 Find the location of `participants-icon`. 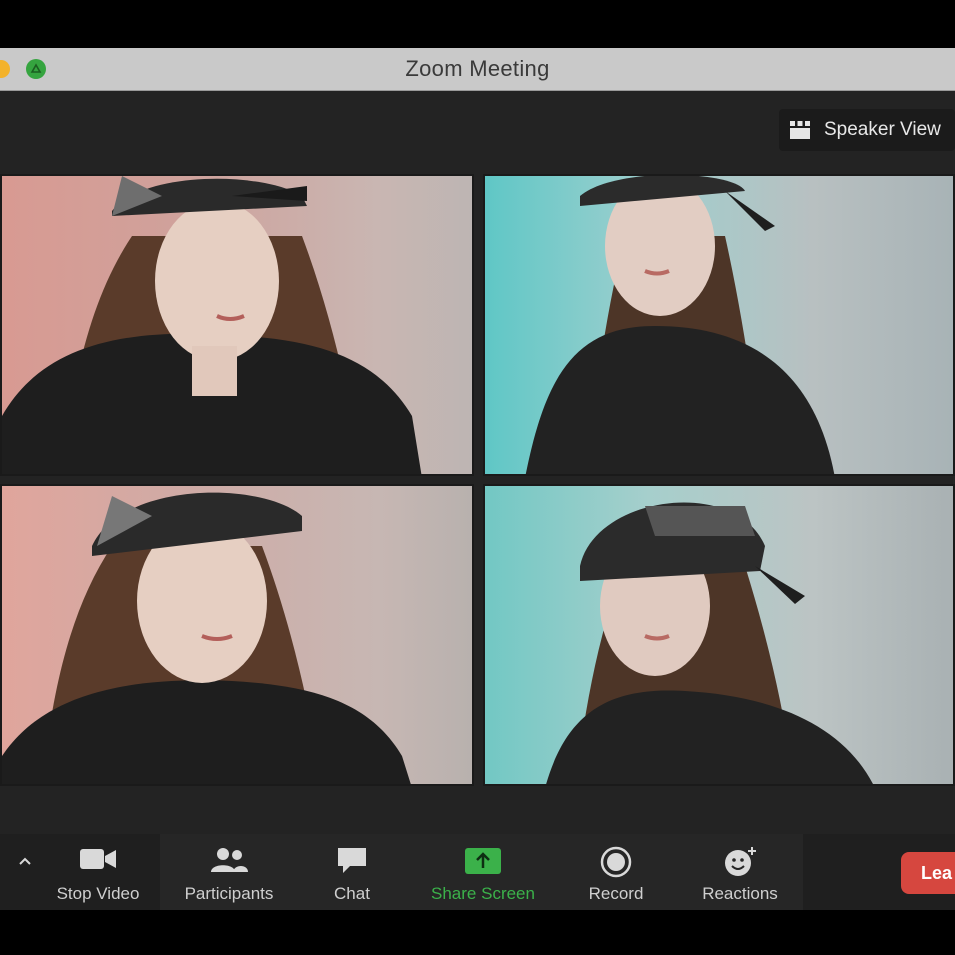

participants-icon is located at coordinates (229, 860).